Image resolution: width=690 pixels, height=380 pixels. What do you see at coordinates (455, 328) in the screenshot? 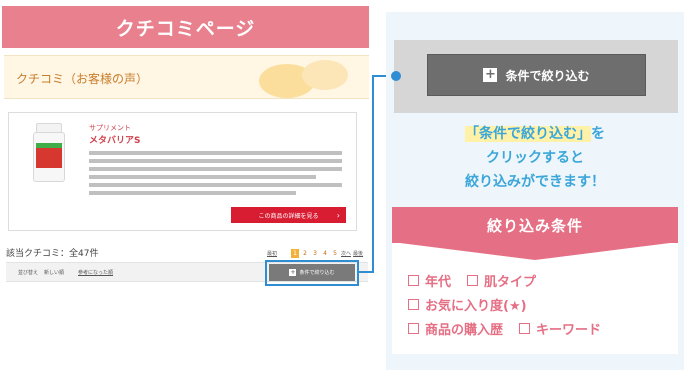
I see `condition-purchase-history: 商品の購入歴` at bounding box center [455, 328].